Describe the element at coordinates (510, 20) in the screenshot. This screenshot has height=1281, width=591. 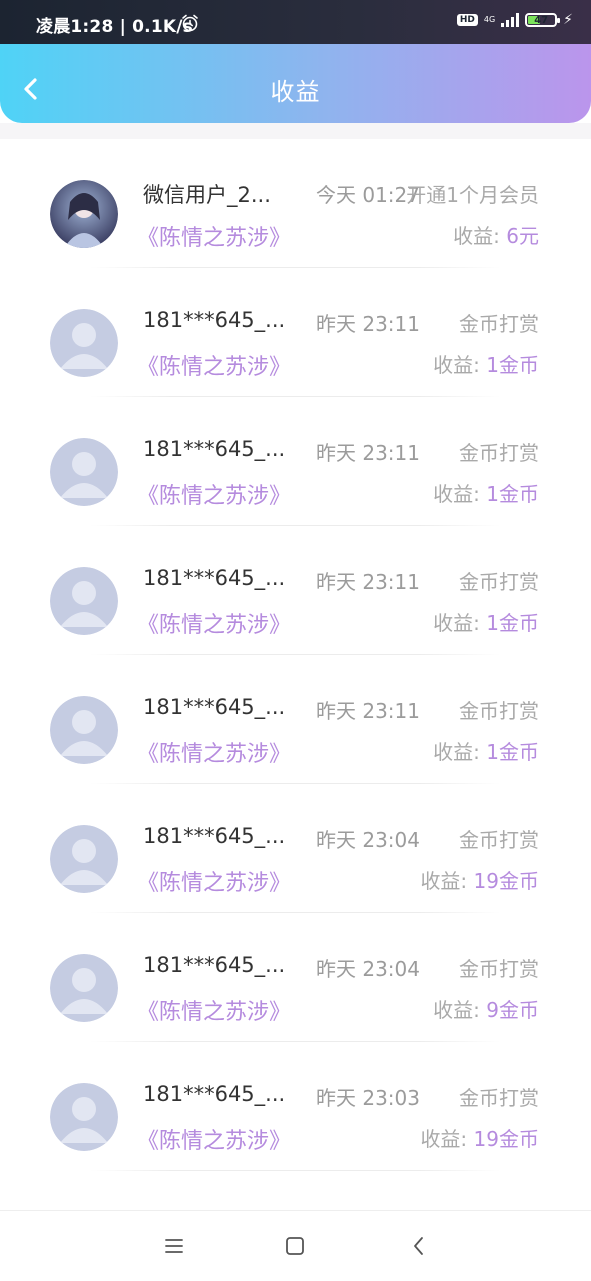
I see `signal-bars-icon` at that location.